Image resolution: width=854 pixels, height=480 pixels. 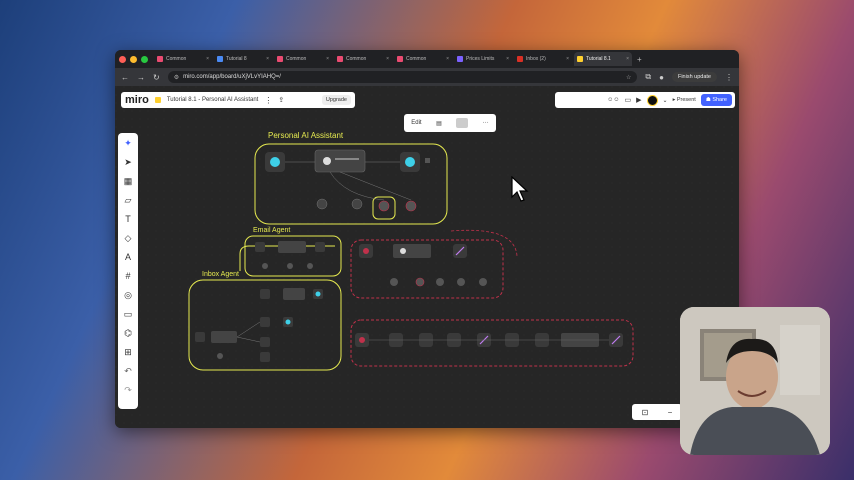 I want to click on upload-icon: ⌬, so click(x=128, y=333).